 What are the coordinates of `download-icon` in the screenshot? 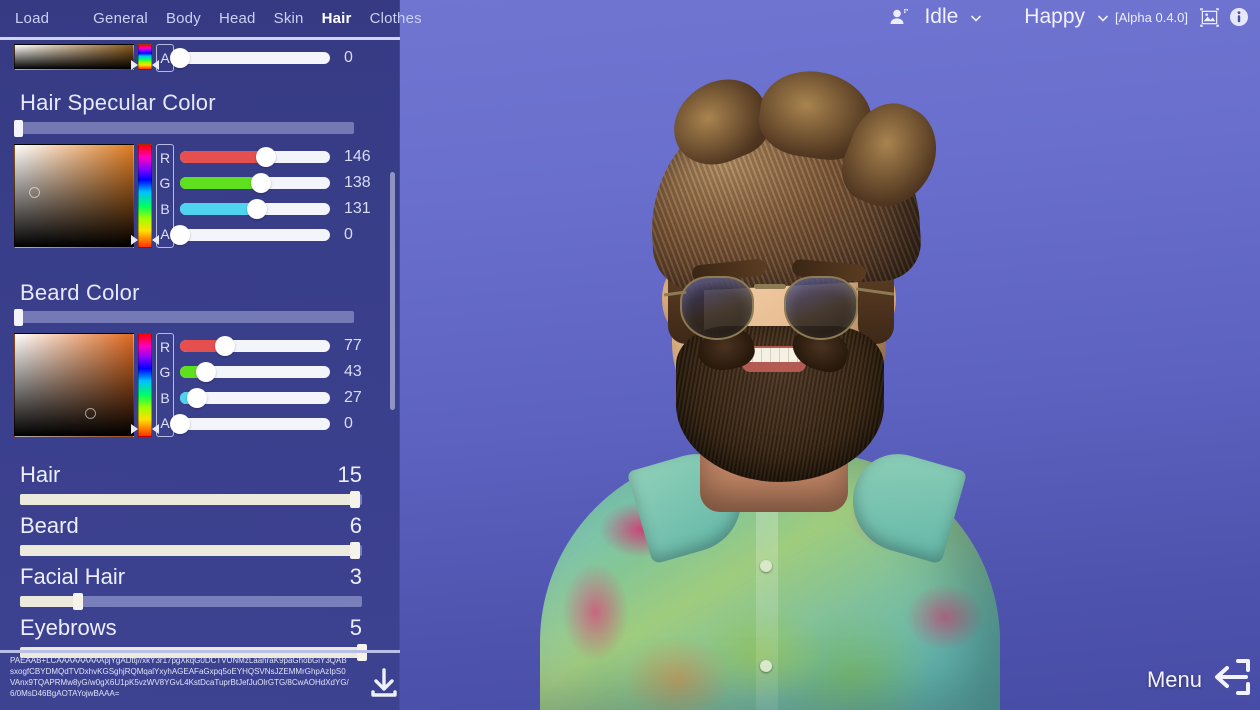 It's located at (384, 682).